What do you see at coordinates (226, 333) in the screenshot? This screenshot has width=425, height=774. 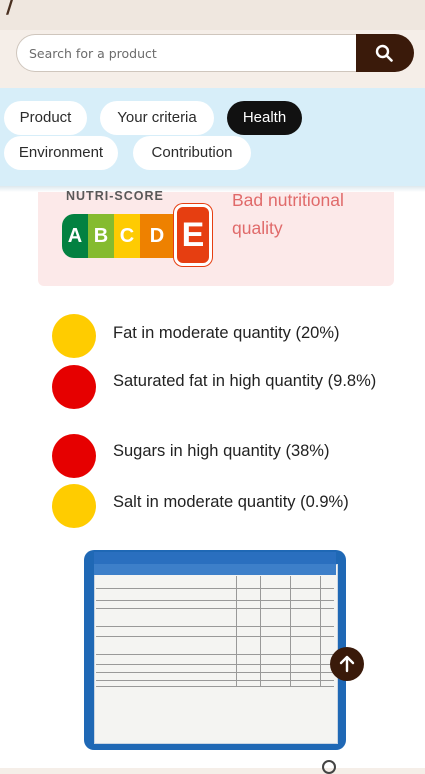 I see `nutrient-level-text: Fat in moderate quantity (20%)` at bounding box center [226, 333].